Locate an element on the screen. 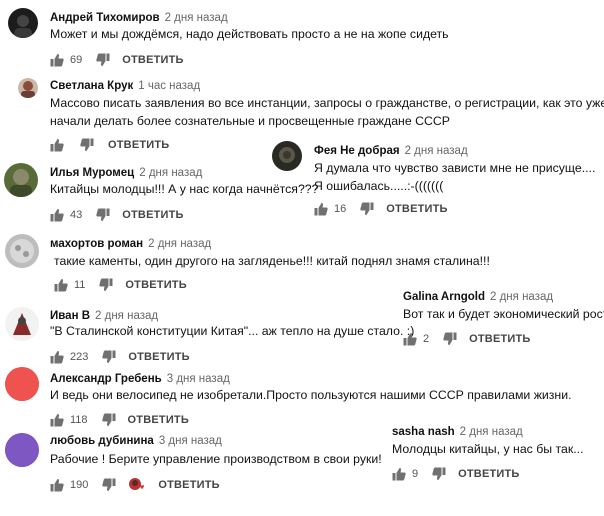 This screenshot has height=516, width=604. comment-actions: 9 ОТВЕТИТЬ is located at coordinates (456, 474).